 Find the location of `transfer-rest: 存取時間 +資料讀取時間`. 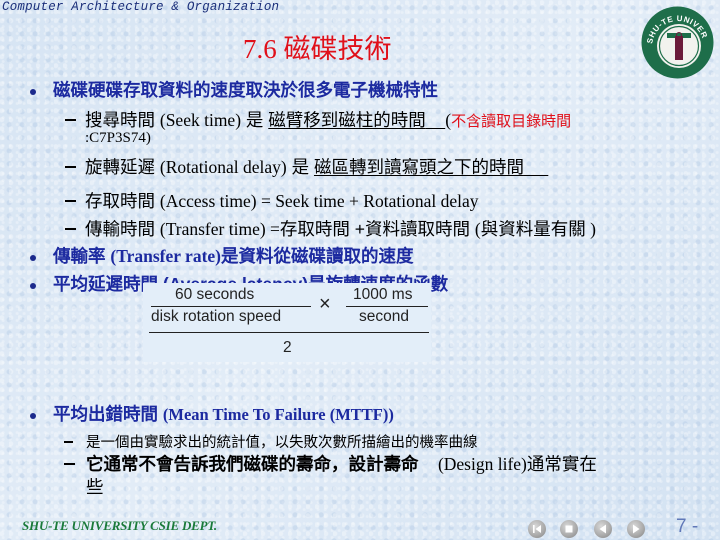

transfer-rest: 存取時間 +資料讀取時間 is located at coordinates (374, 229).